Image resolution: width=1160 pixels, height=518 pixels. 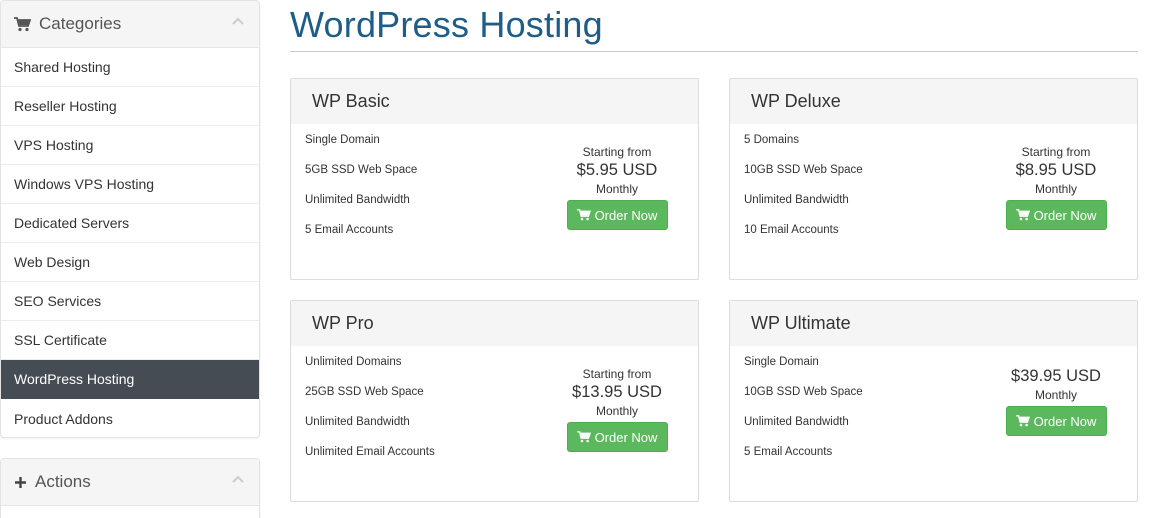 What do you see at coordinates (714, 51) in the screenshot?
I see `title-divider` at bounding box center [714, 51].